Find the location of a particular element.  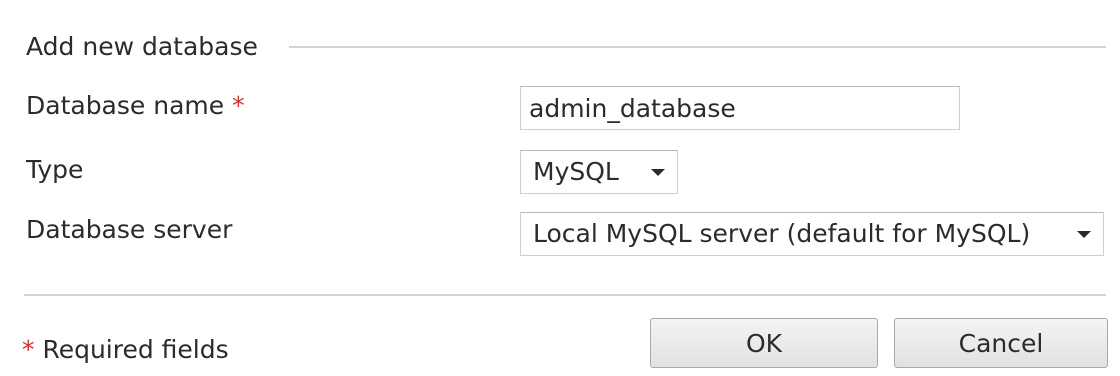

required-fields-note: * Required fields is located at coordinates (125, 350).